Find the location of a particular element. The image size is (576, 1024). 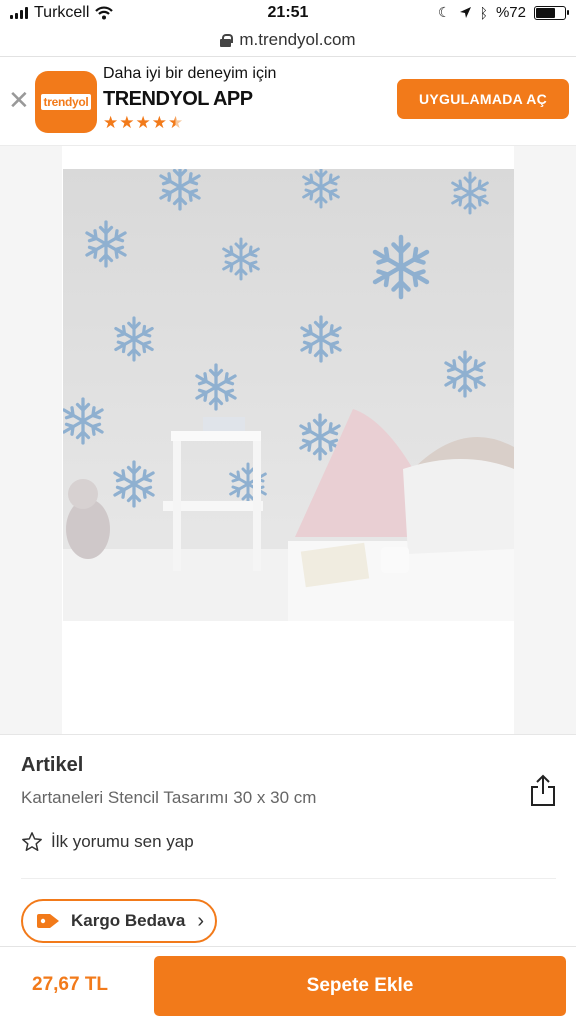

star-outline-icon is located at coordinates (32, 841).